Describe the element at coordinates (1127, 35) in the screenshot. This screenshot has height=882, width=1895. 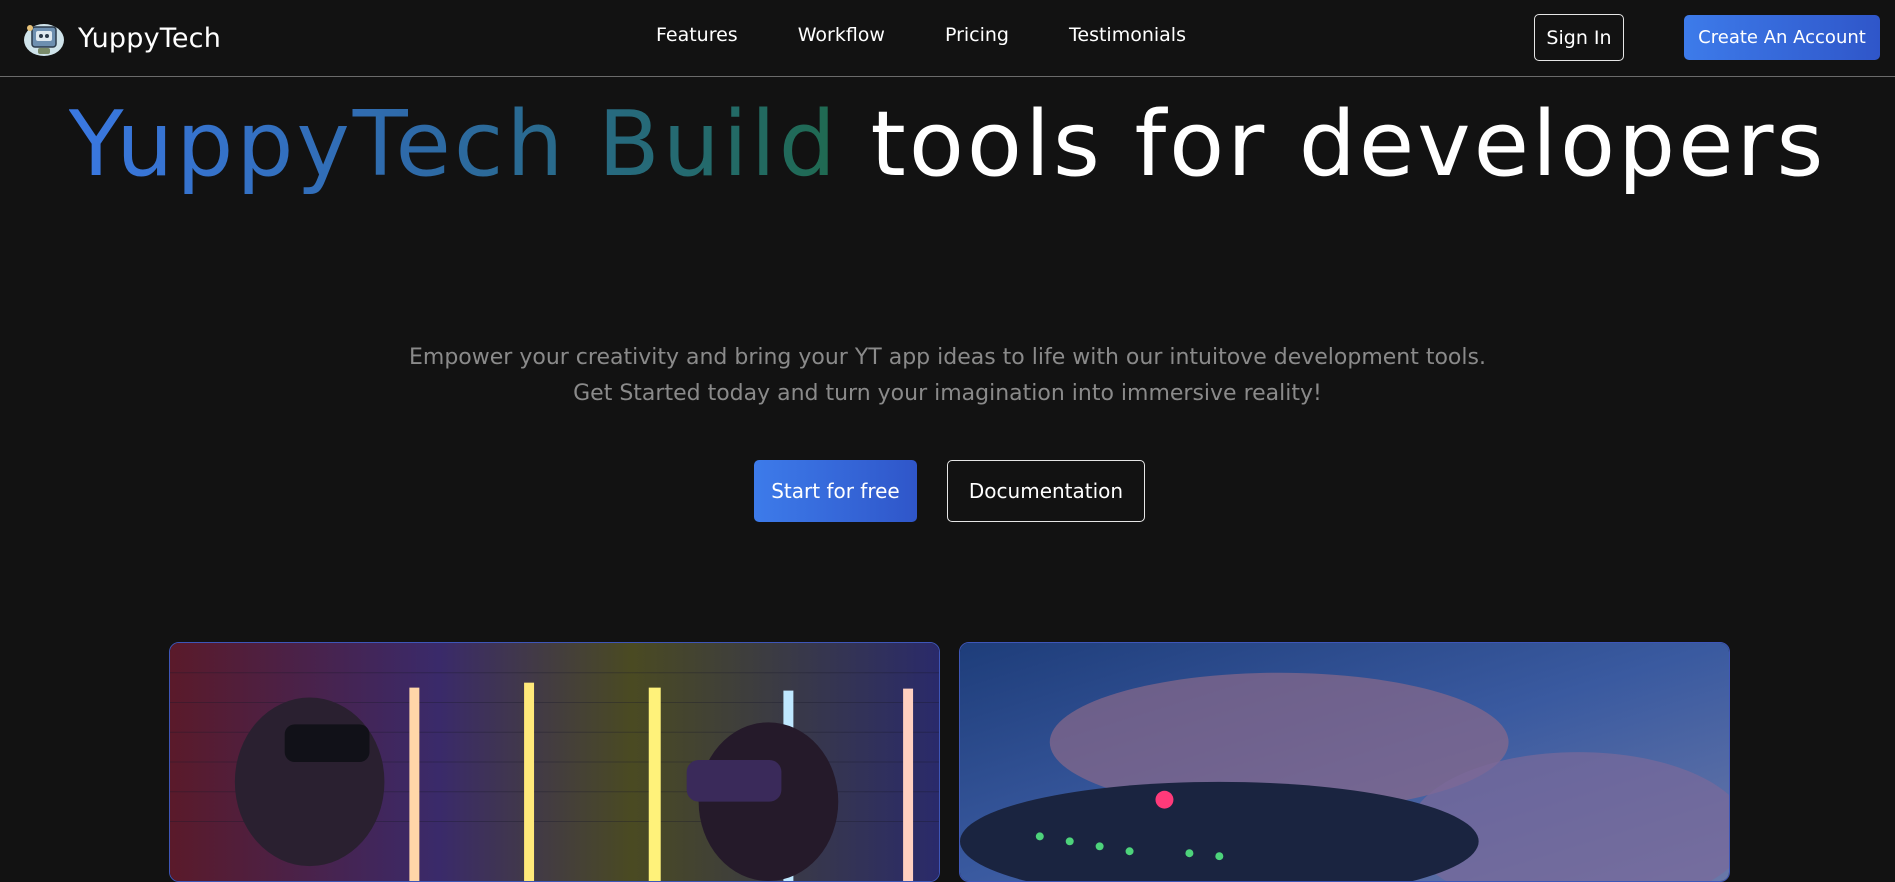
I see `nav-link-testimonials: Testimonials` at that location.